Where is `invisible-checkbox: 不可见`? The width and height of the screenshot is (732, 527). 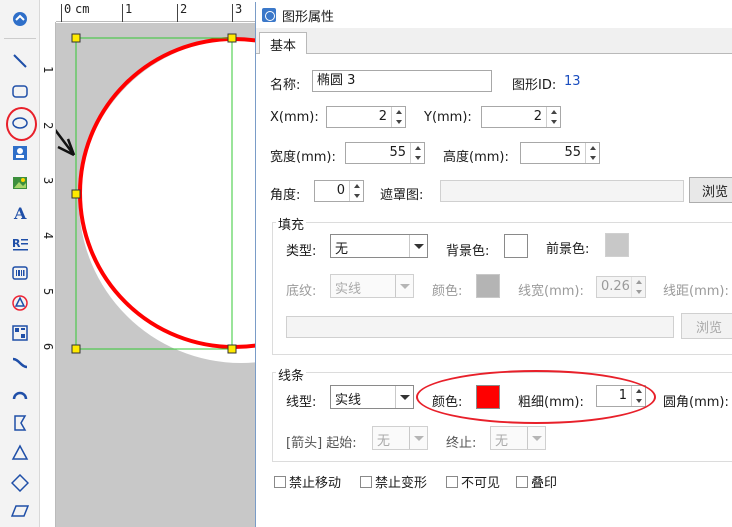
invisible-checkbox: 不可见 is located at coordinates (473, 481).